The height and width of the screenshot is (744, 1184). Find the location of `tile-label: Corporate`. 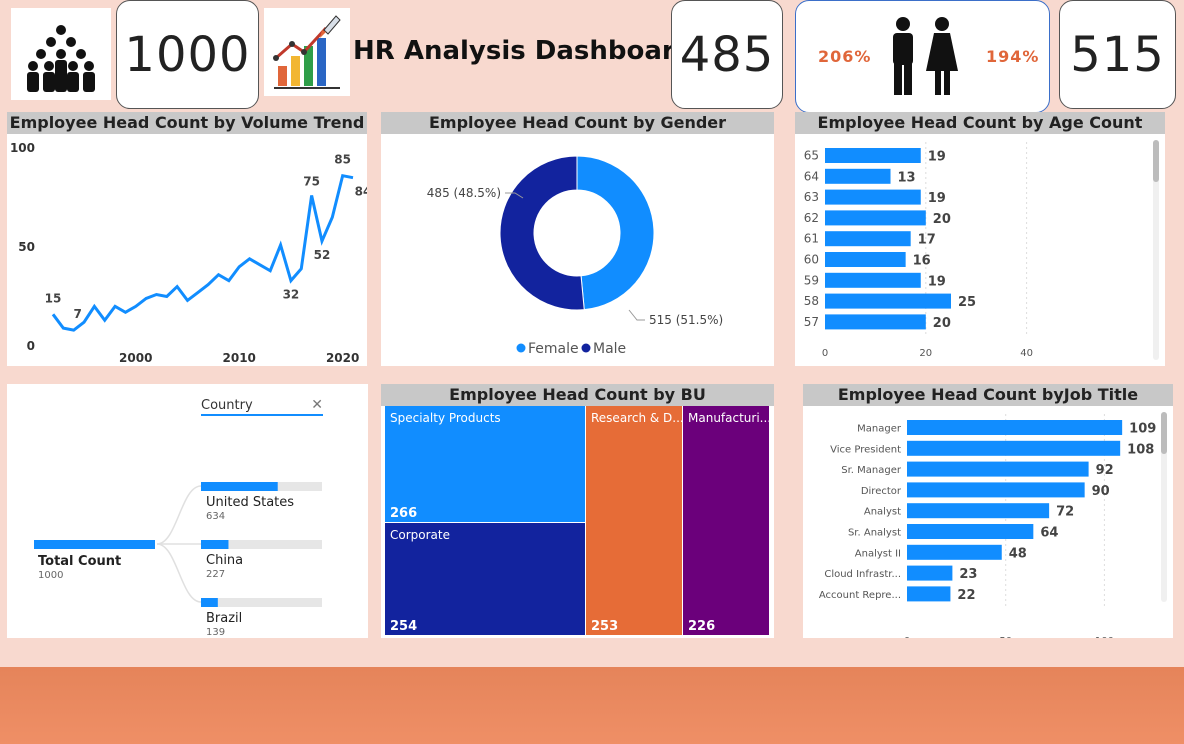

tile-label: Corporate is located at coordinates (420, 535).